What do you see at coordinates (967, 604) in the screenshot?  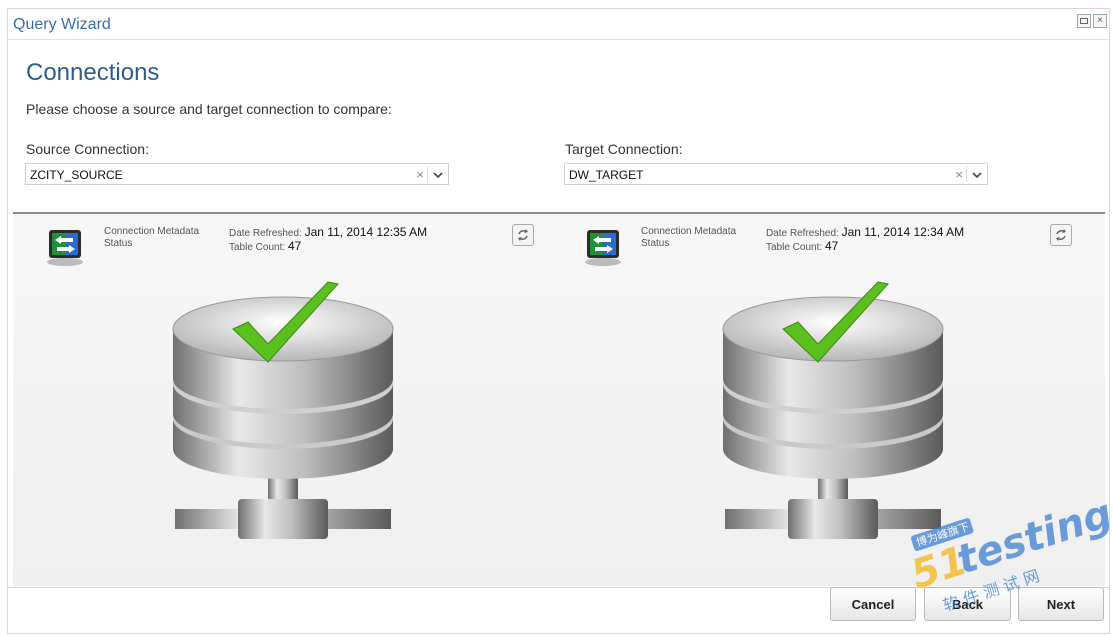 I see `back-button: Back` at bounding box center [967, 604].